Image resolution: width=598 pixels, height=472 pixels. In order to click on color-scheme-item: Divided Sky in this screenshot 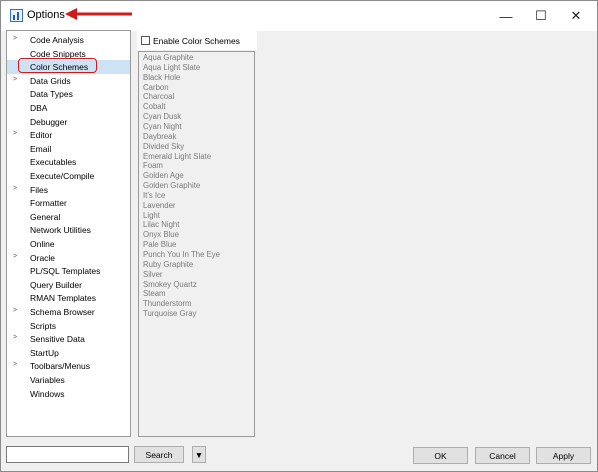, I will do `click(163, 147)`.